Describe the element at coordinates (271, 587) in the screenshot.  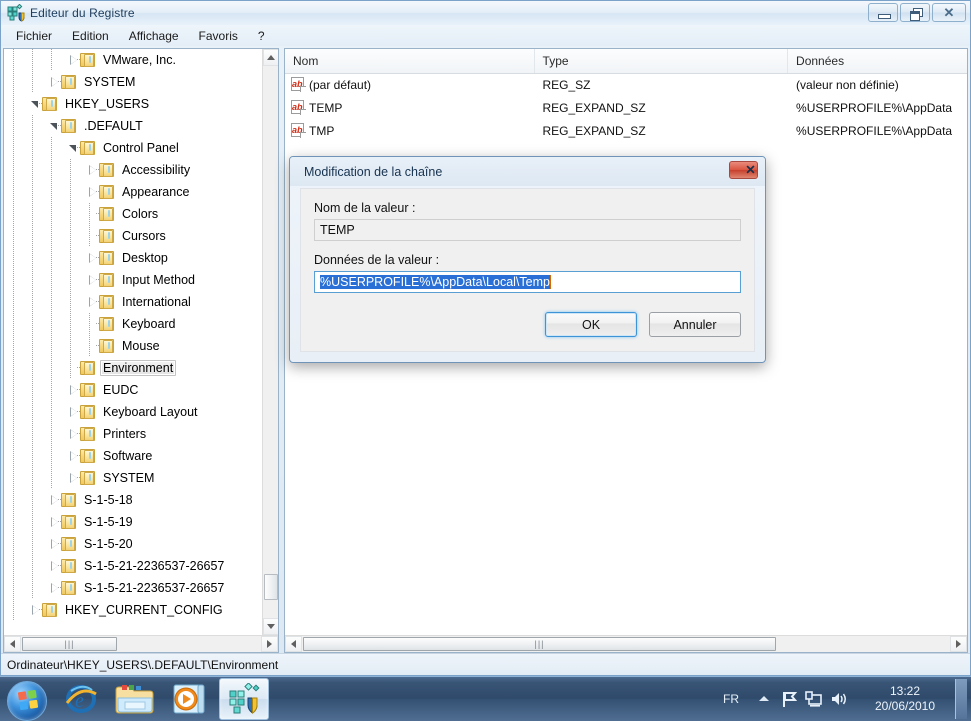
I see `tree-vscroll-thumb` at that location.